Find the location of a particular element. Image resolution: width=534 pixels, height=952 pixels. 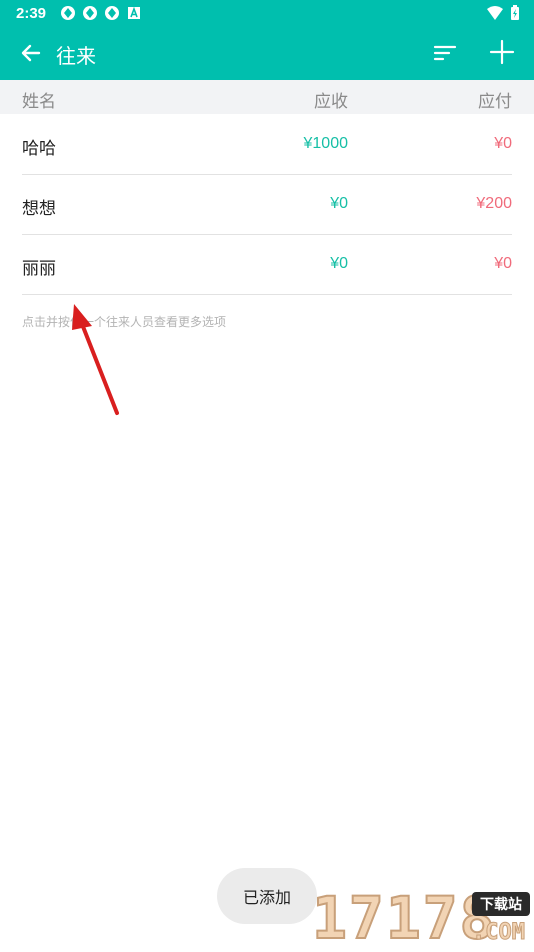

status-bar: 2:39 is located at coordinates (267, 13).